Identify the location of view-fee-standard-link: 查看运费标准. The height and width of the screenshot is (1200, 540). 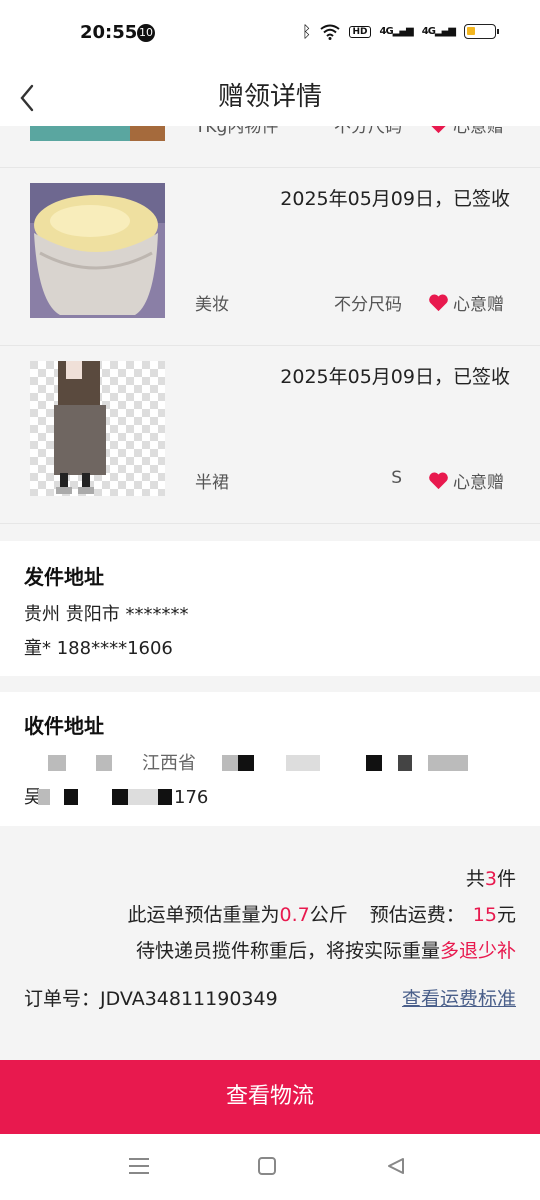
(459, 997).